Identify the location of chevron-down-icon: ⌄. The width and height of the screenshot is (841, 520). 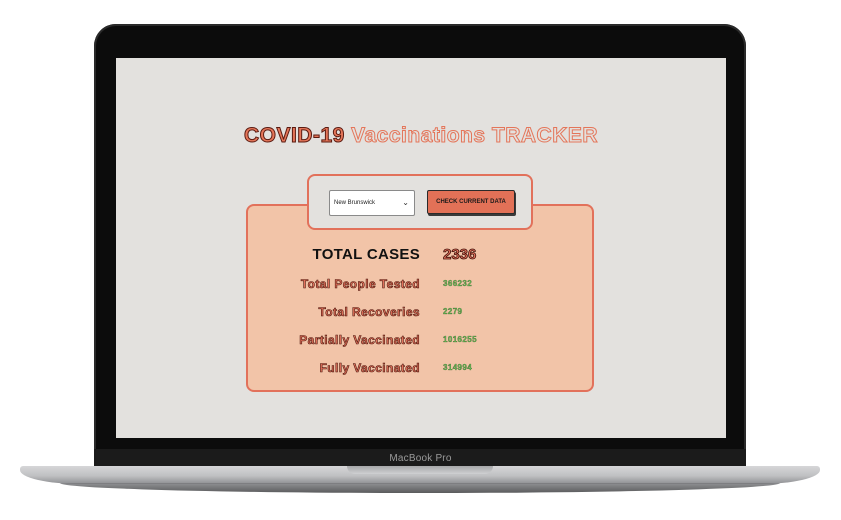
(405, 202).